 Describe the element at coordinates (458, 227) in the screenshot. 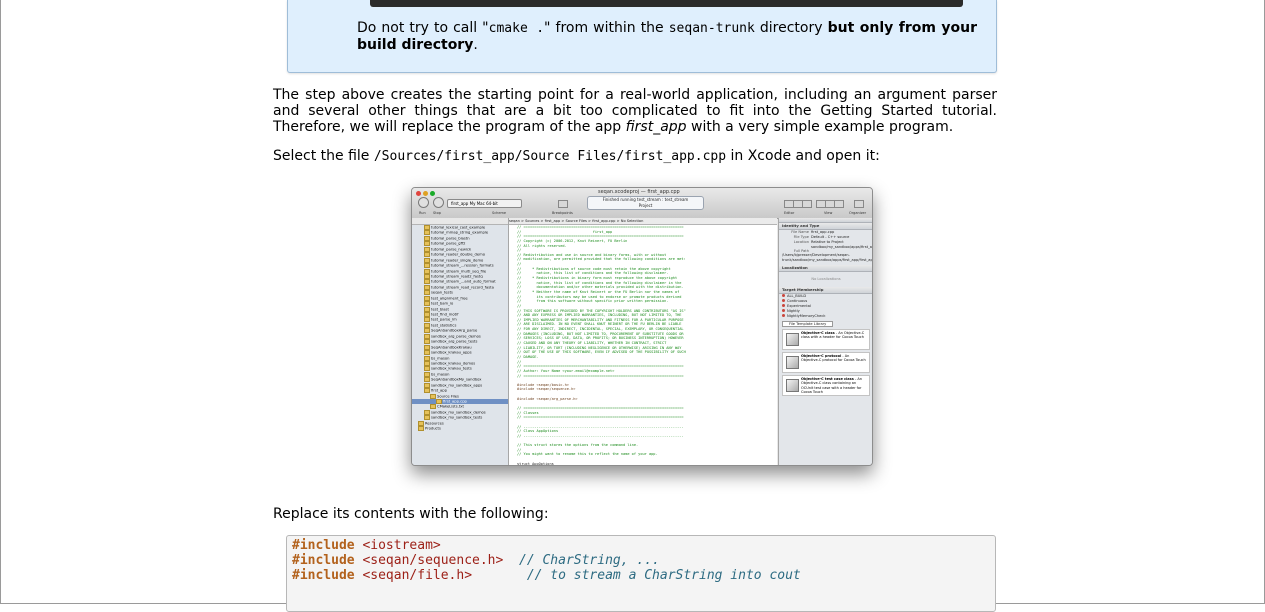

I see `navigator-item-label: tutorial_lexical_cast_example` at that location.